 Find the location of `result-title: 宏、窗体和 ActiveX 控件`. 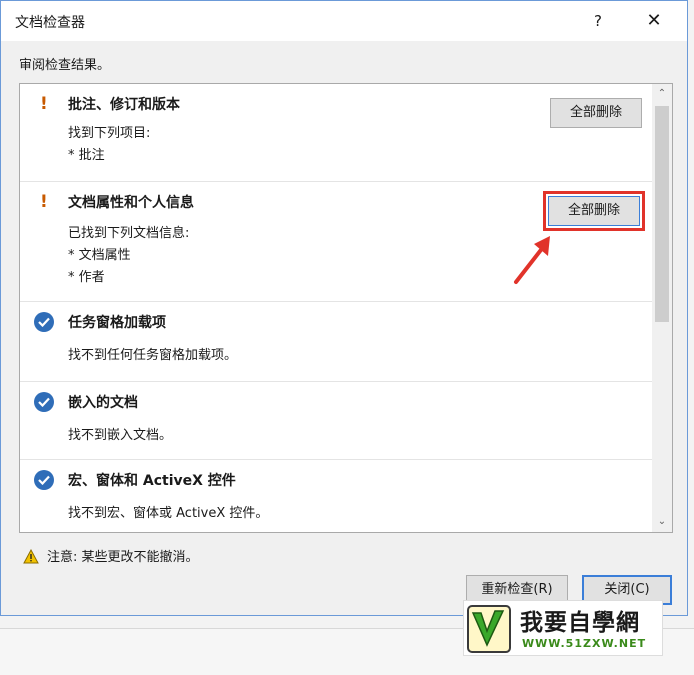

result-title: 宏、窗体和 ActiveX 控件 is located at coordinates (152, 481).